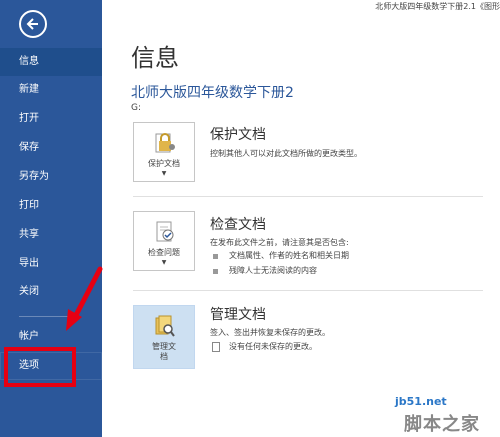 The height and width of the screenshot is (437, 500). I want to click on check-issues-button: 检查问题 ▼, so click(164, 241).